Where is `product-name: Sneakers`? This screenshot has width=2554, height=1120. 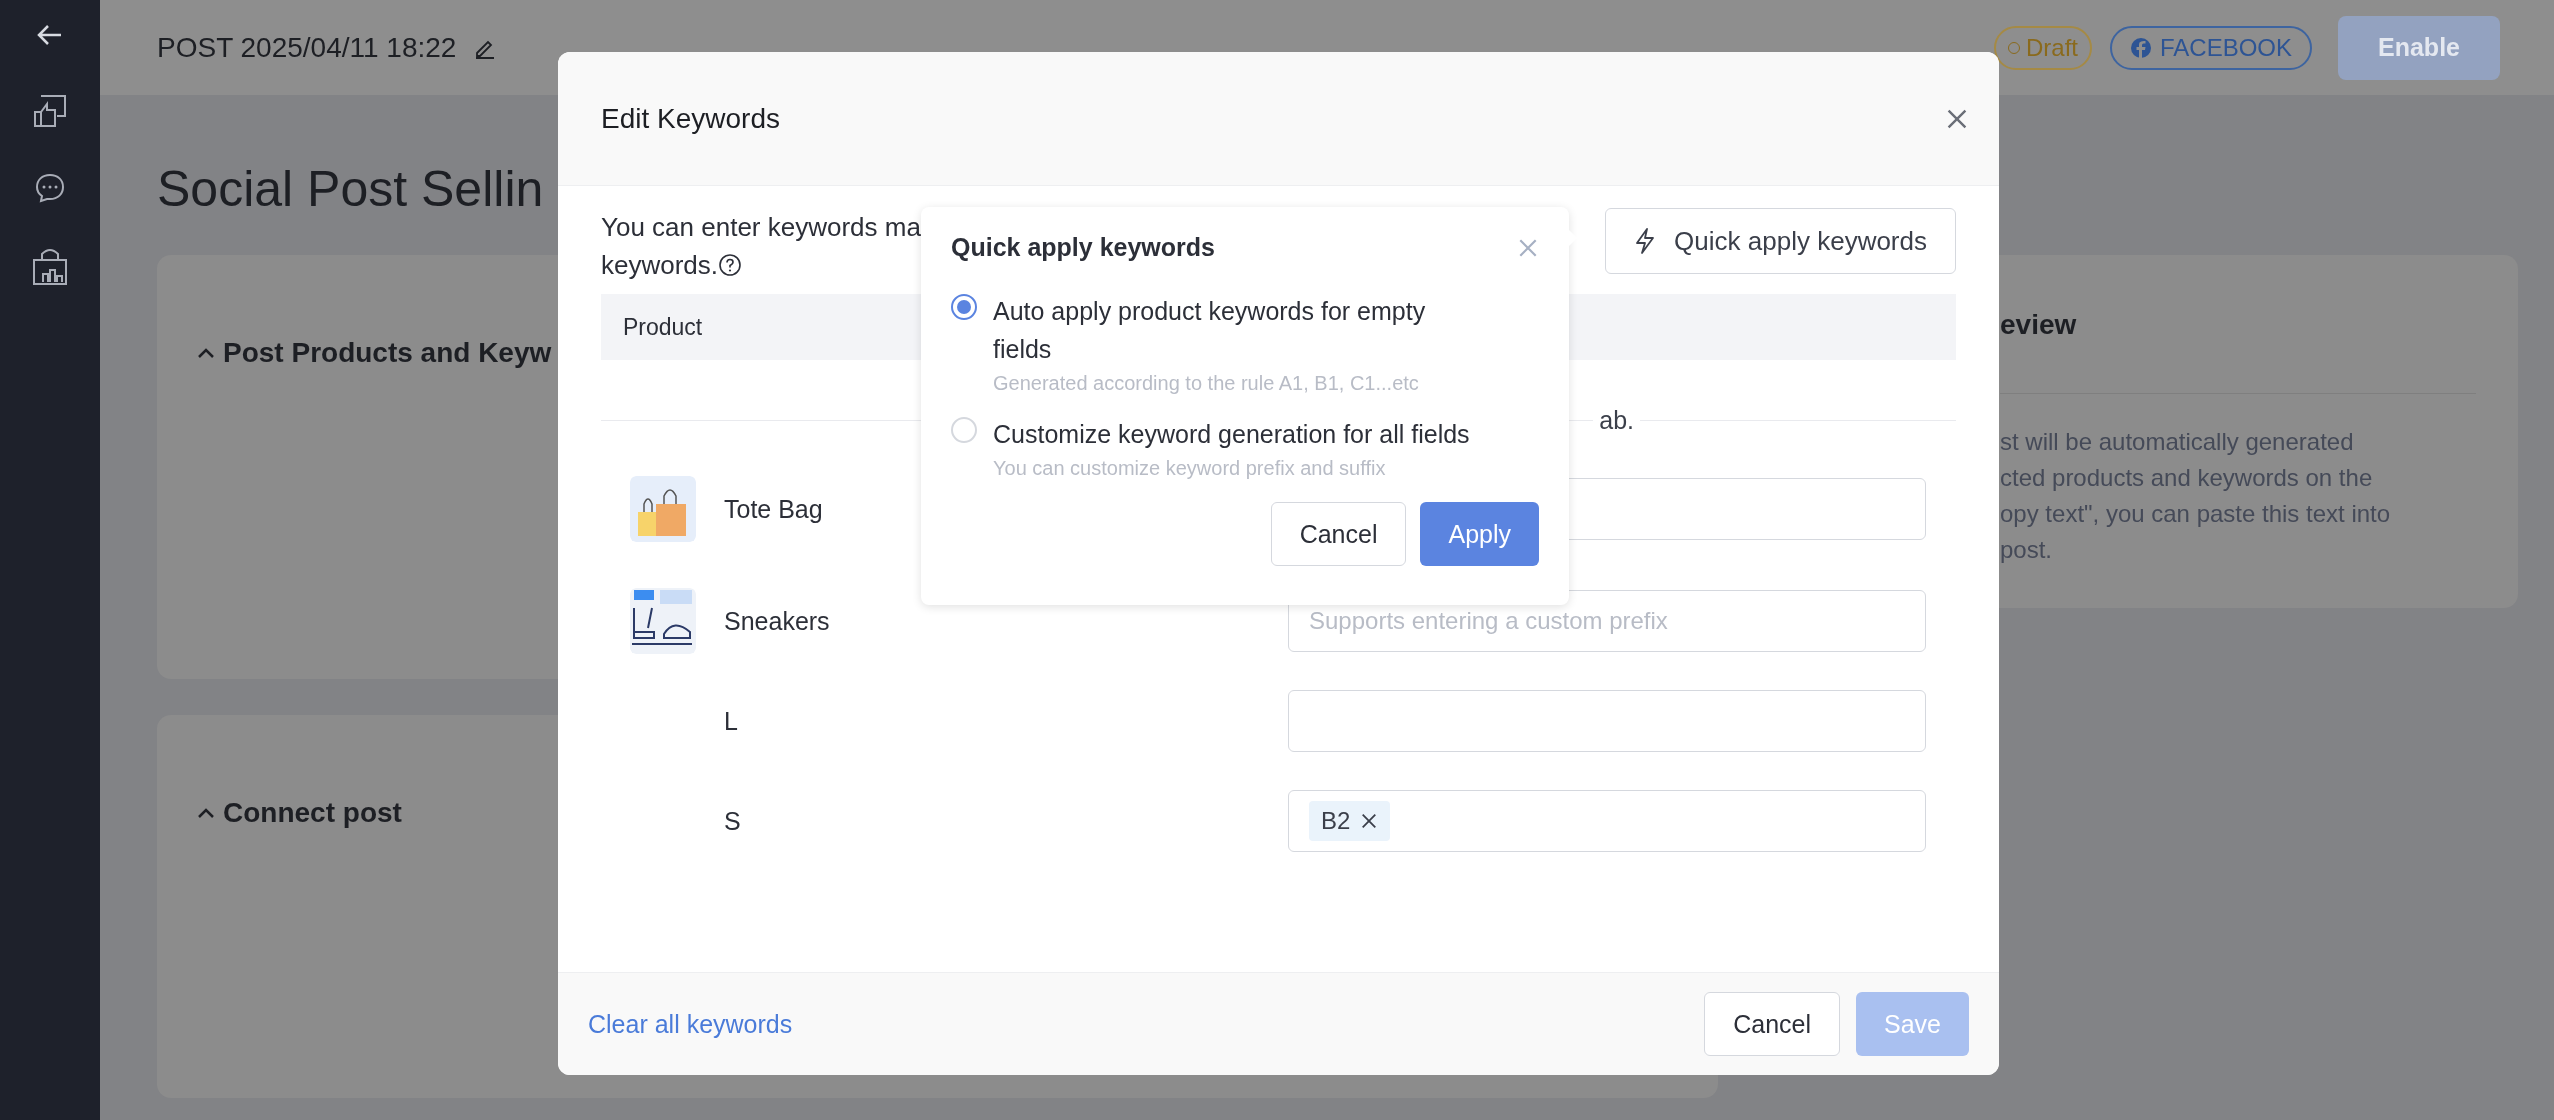
product-name: Sneakers is located at coordinates (777, 621).